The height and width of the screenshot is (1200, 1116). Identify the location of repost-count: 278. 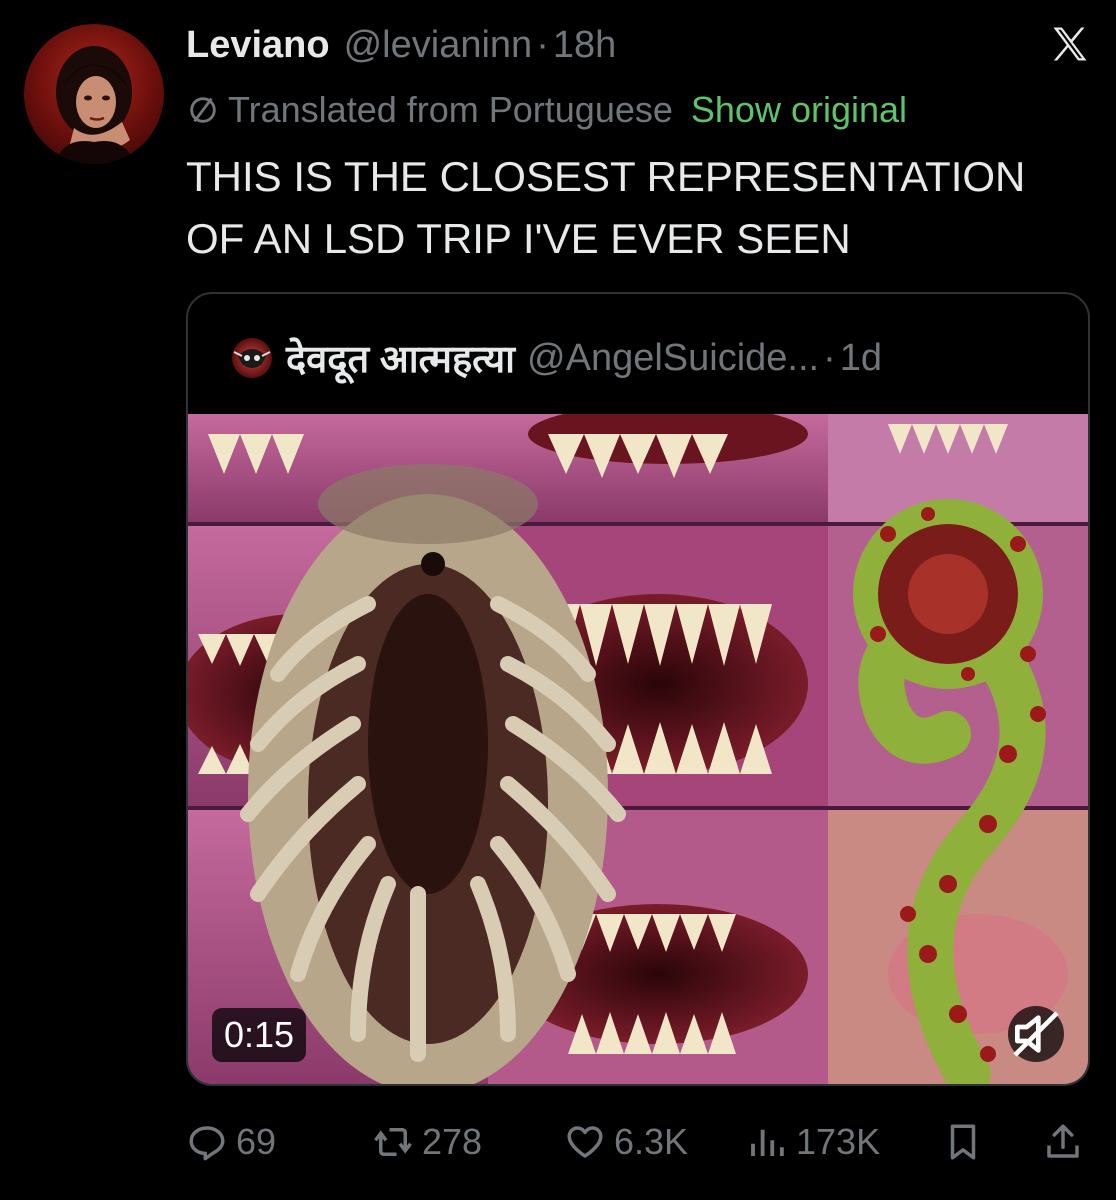
(452, 1141).